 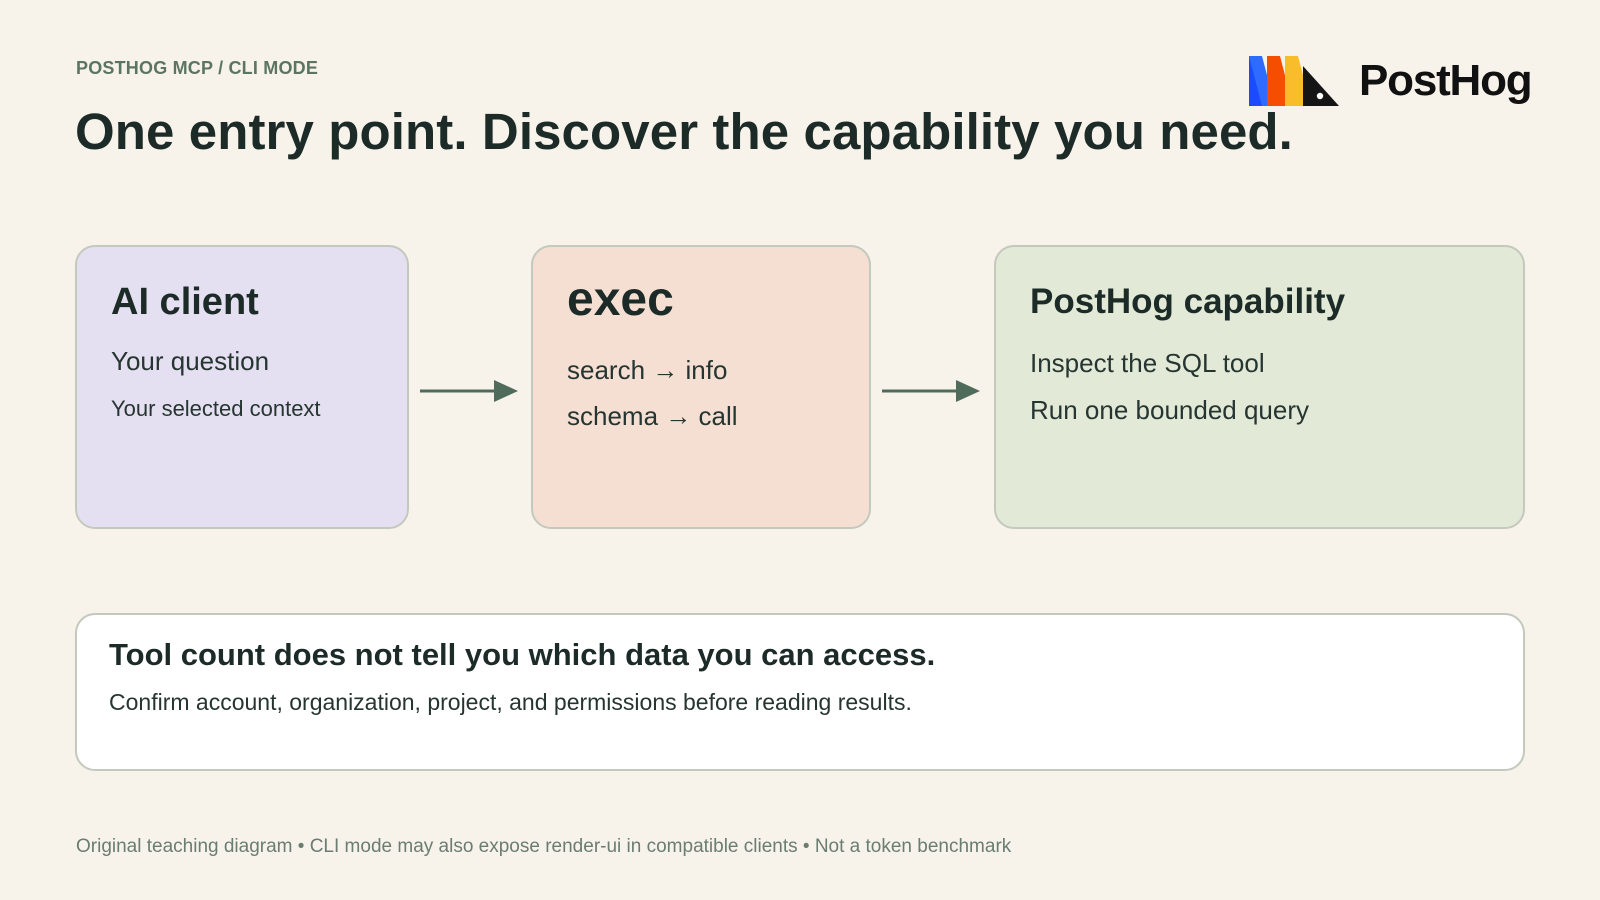 I want to click on posthog-logo: PostHog, so click(x=1391, y=81).